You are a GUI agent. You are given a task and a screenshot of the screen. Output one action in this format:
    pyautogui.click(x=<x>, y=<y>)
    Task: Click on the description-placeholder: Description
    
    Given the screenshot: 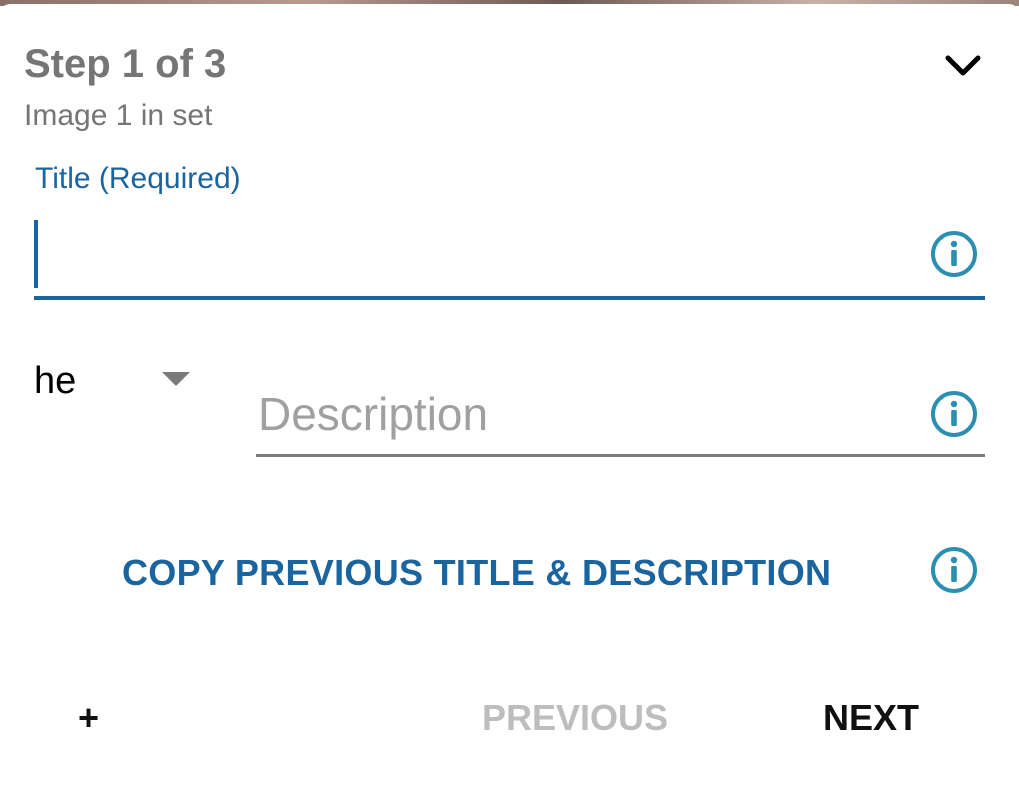 What is the action you would take?
    pyautogui.click(x=373, y=414)
    